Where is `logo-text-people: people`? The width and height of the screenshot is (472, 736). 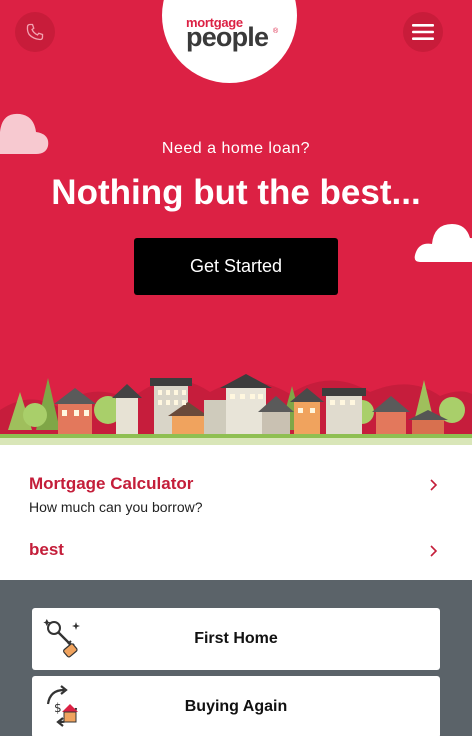
logo-text-people: people is located at coordinates (227, 37).